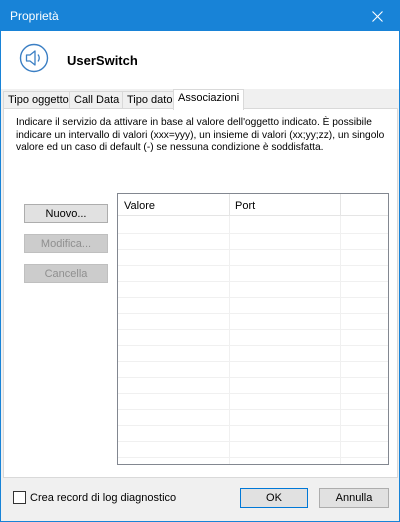  I want to click on window-title: Proprietà, so click(34, 16).